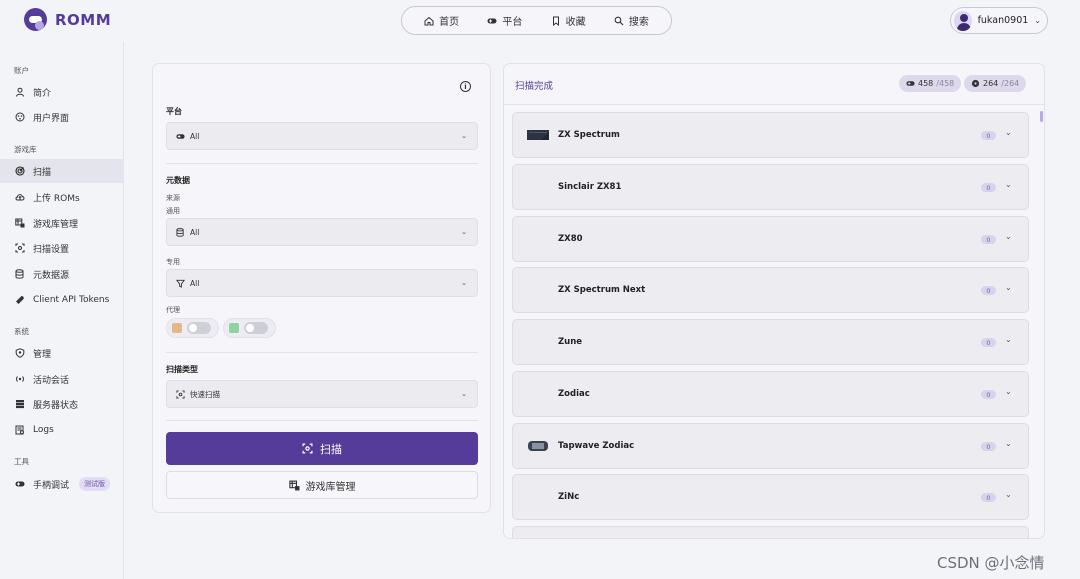 Image resolution: width=1080 pixels, height=579 pixels. I want to click on platform-select-value: All, so click(195, 136).